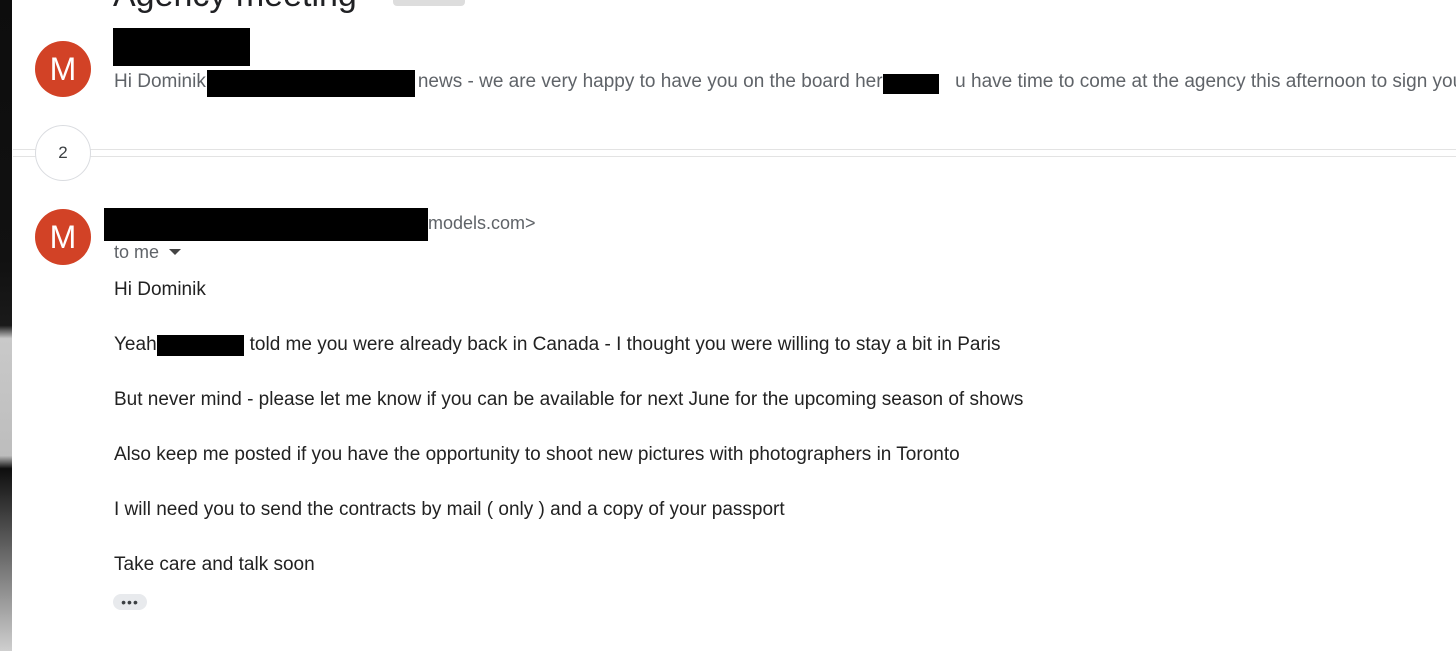  Describe the element at coordinates (160, 289) in the screenshot. I see `body-greeting: Hi Dominik` at that location.